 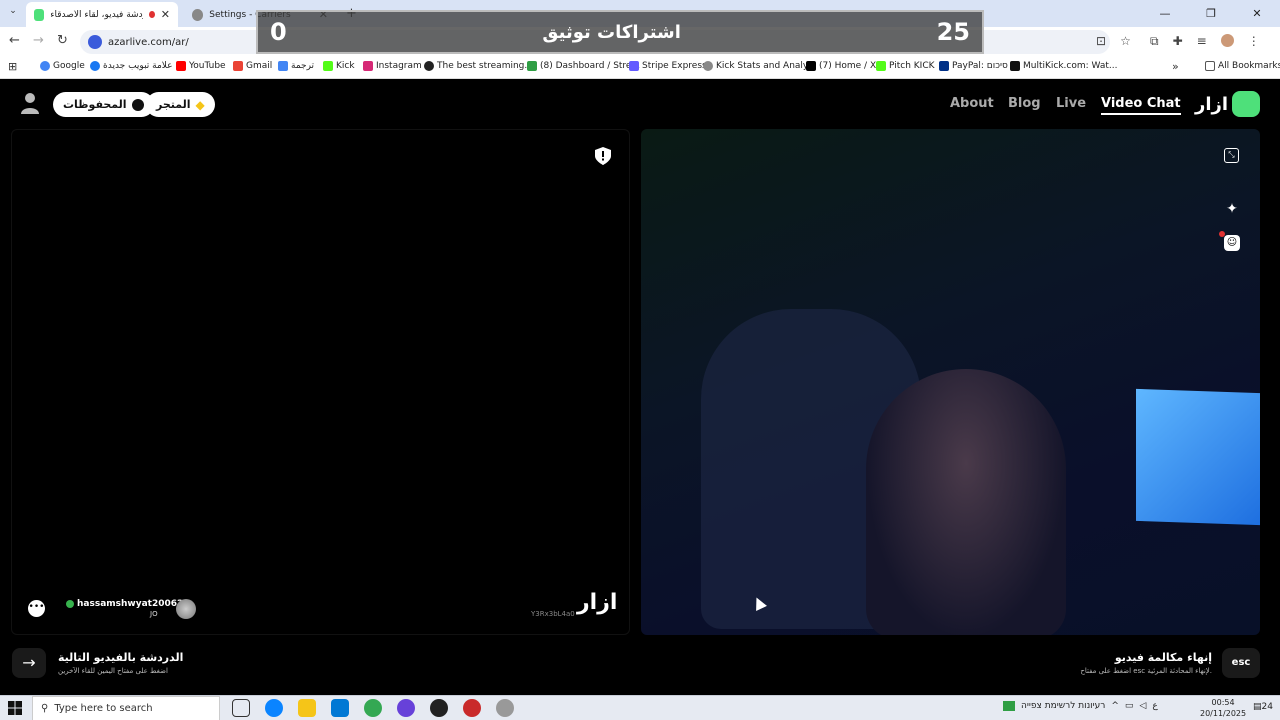 I want to click on bookmark-gmail: Gmail, so click(x=252, y=66).